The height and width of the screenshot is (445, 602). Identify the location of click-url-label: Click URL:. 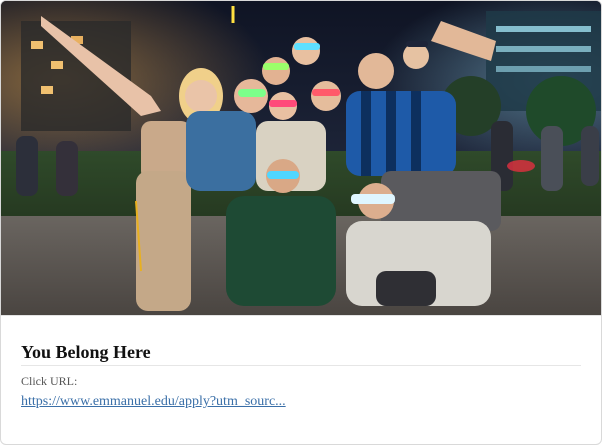
(49, 381).